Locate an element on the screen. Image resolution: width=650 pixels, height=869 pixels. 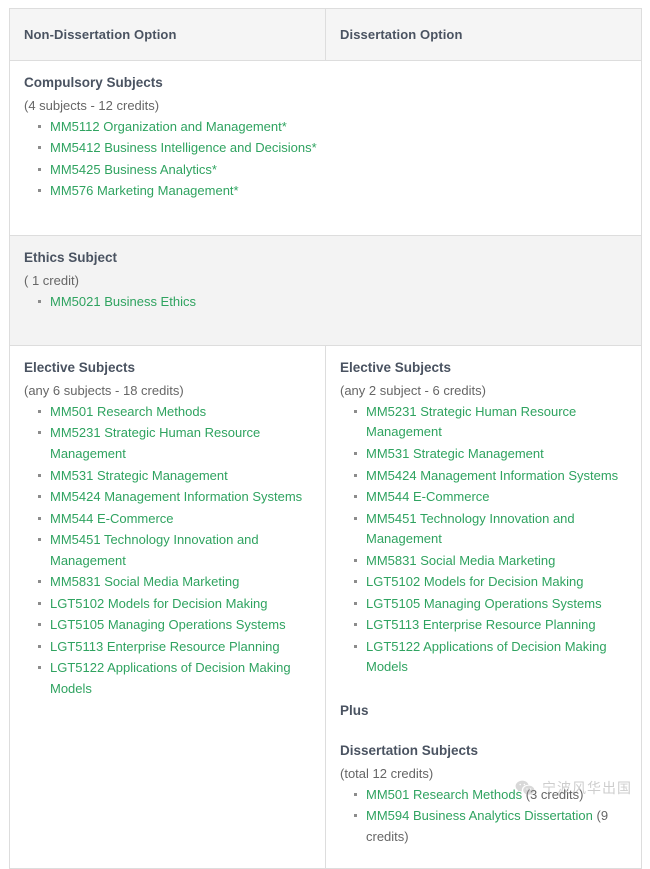
compulsory-bottom-spacer is located at coordinates (325, 212).